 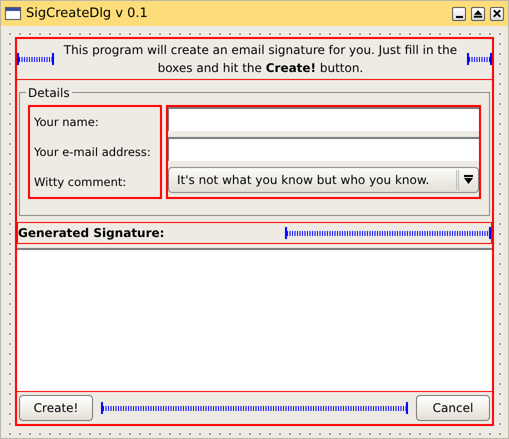 I want to click on section-label: Generated Signature:, so click(x=91, y=233).